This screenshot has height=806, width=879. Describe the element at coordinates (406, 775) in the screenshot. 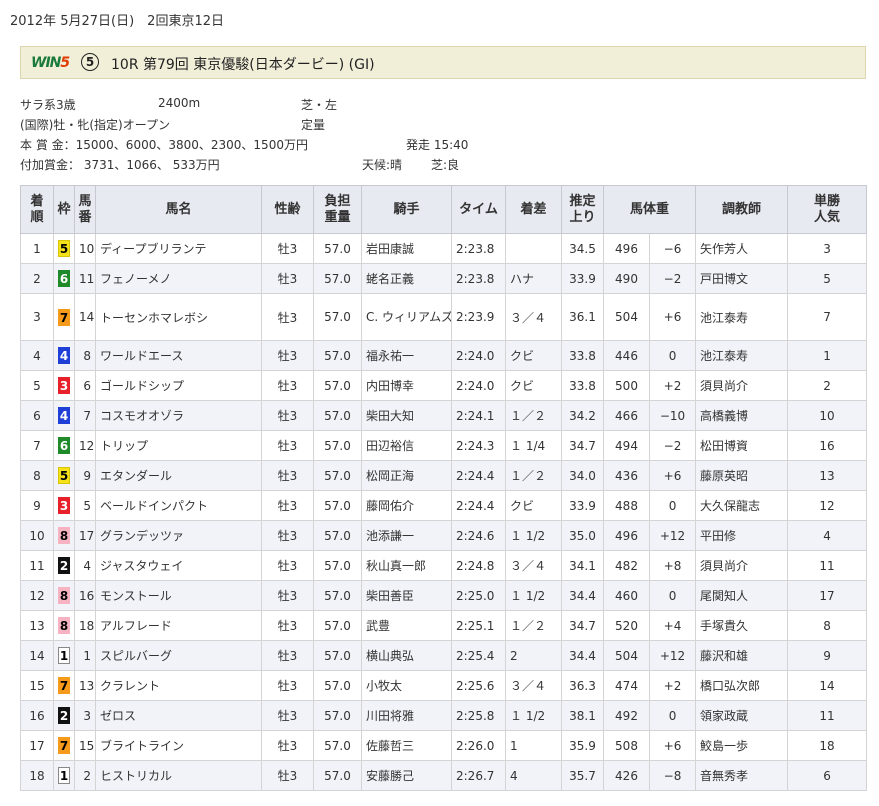

I see `jockey-name: 安藤勝己` at that location.